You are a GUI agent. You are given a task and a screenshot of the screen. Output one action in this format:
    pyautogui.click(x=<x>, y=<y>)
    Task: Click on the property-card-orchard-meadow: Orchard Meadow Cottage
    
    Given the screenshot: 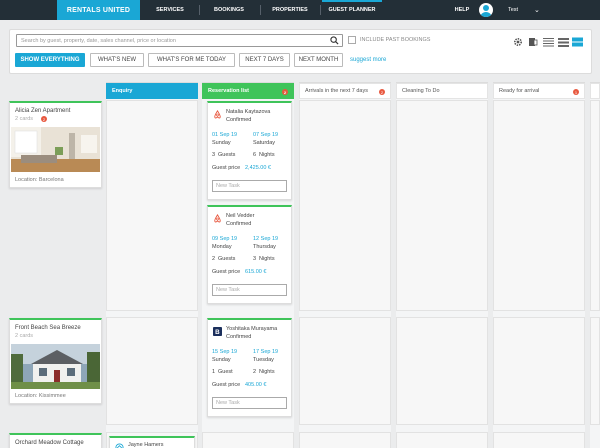 What is the action you would take?
    pyautogui.click(x=55, y=440)
    